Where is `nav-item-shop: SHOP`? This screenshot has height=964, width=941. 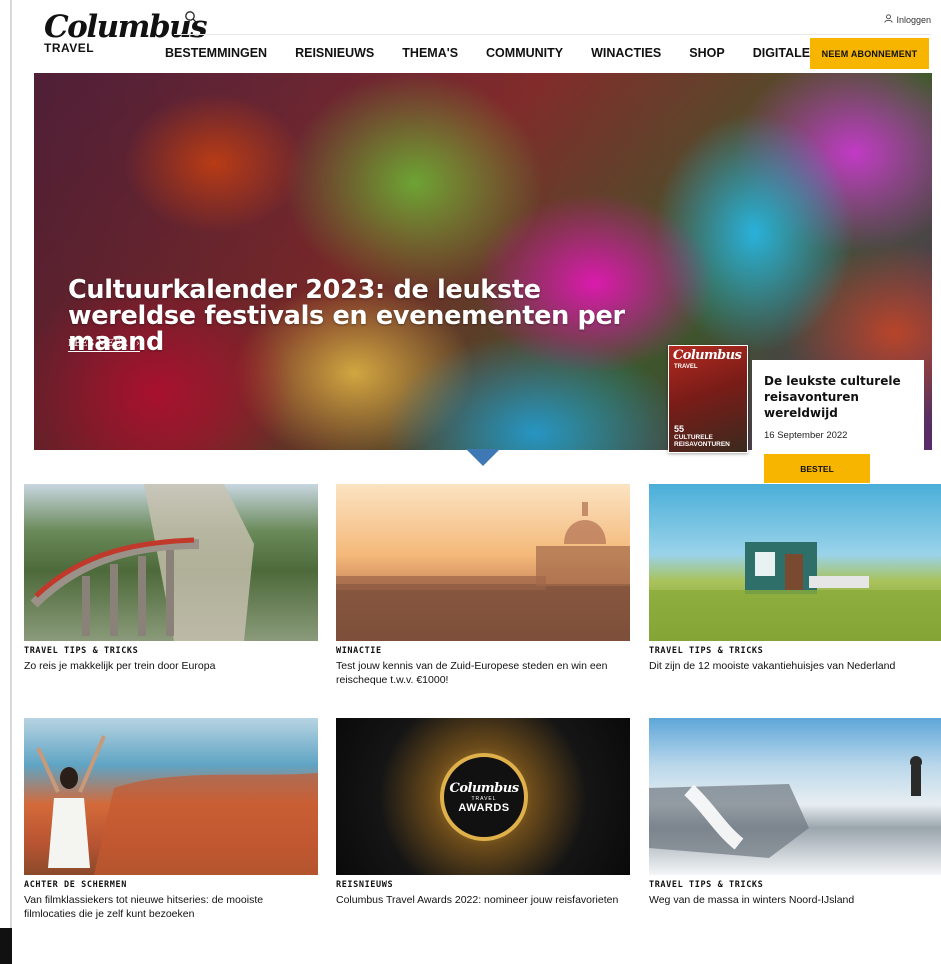
nav-item-shop: SHOP is located at coordinates (706, 53).